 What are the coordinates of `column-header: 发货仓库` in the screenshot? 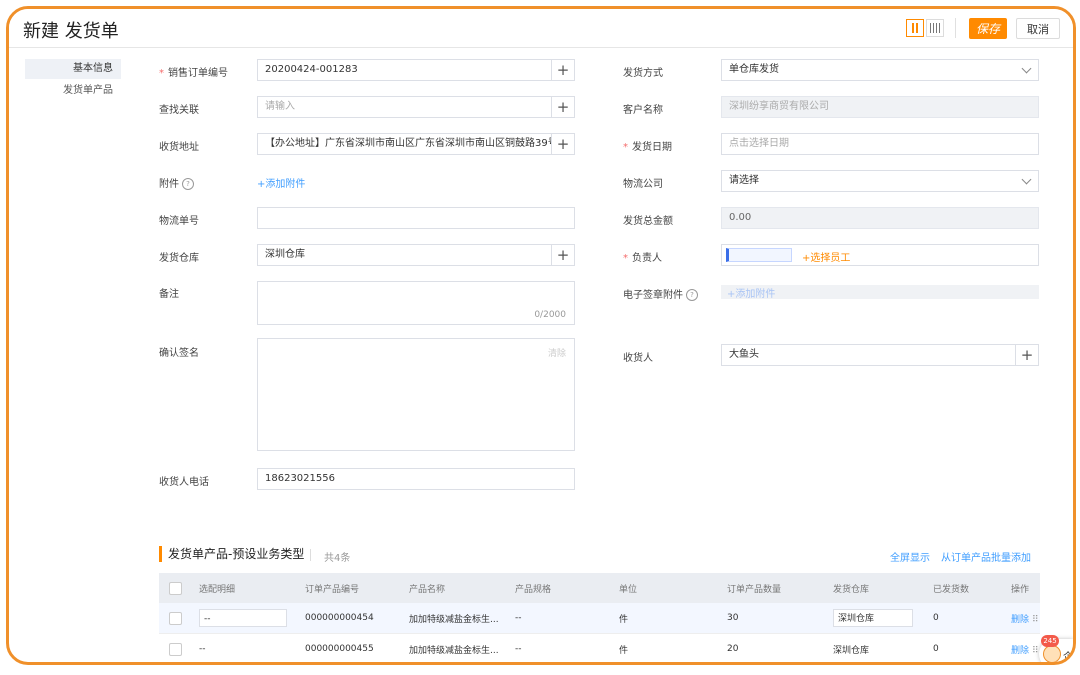 It's located at (873, 588).